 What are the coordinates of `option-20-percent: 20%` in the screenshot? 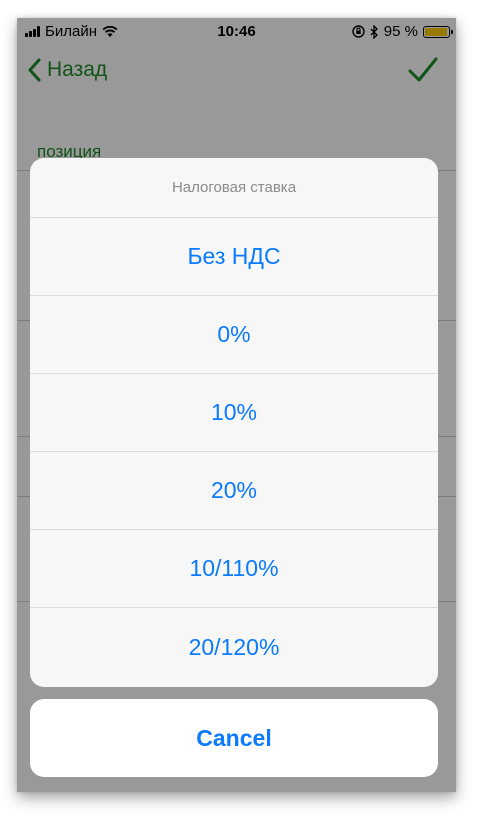 It's located at (234, 491).